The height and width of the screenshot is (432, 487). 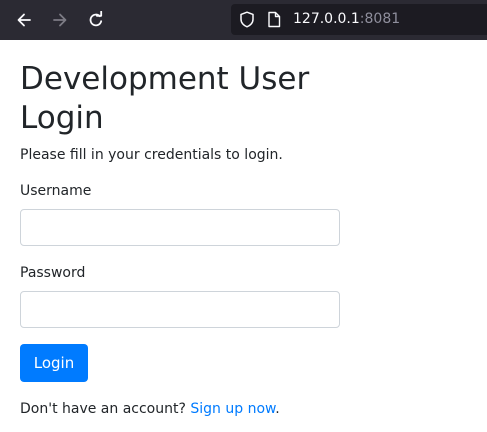 I want to click on back-button, so click(x=24, y=20).